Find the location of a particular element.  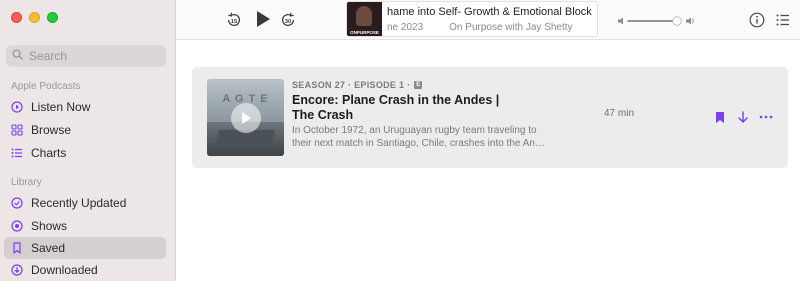

sidebar-item-label: Saved is located at coordinates (48, 248).